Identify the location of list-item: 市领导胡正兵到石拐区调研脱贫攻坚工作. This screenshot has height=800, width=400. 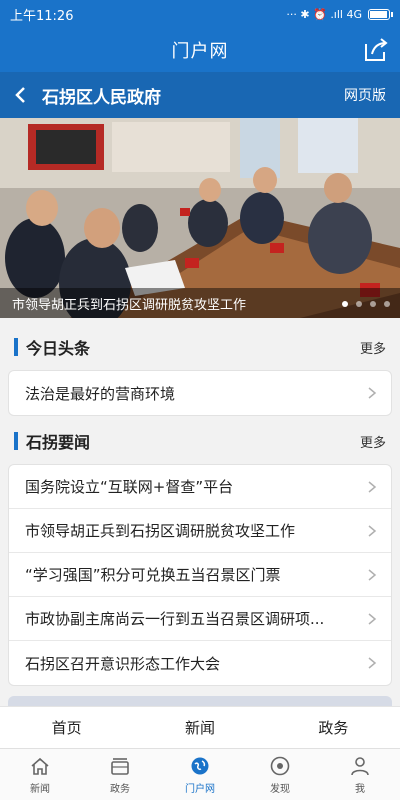
(200, 531).